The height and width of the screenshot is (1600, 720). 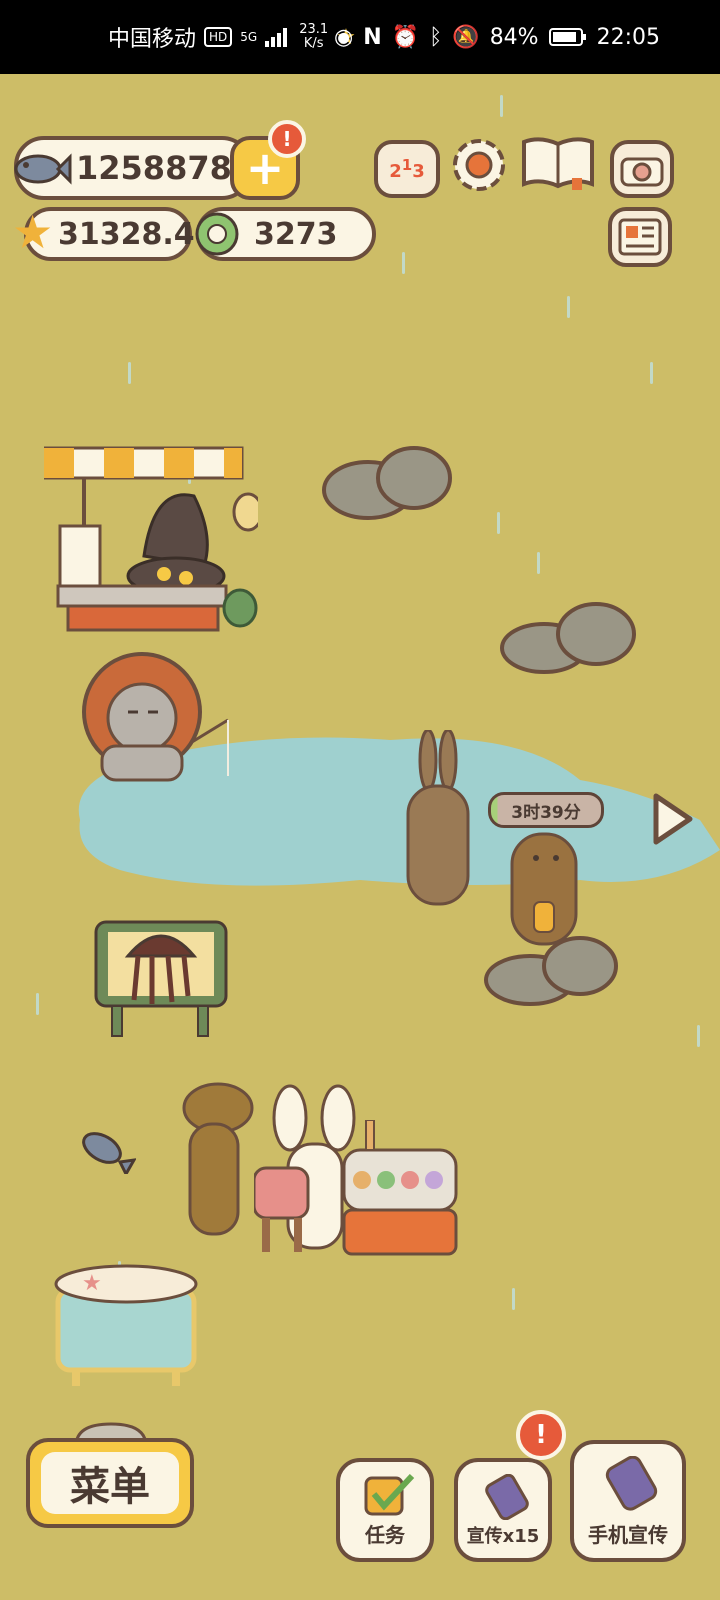 What do you see at coordinates (296, 234) in the screenshot?
I see `gem-count: 3273` at bounding box center [296, 234].